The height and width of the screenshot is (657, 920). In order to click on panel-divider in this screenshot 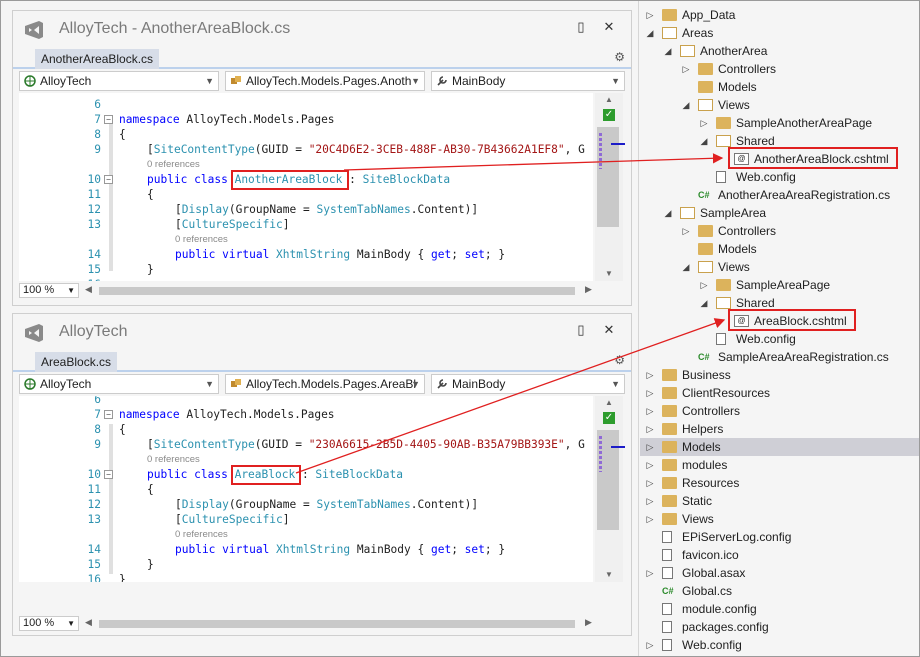, I will do `click(638, 328)`.